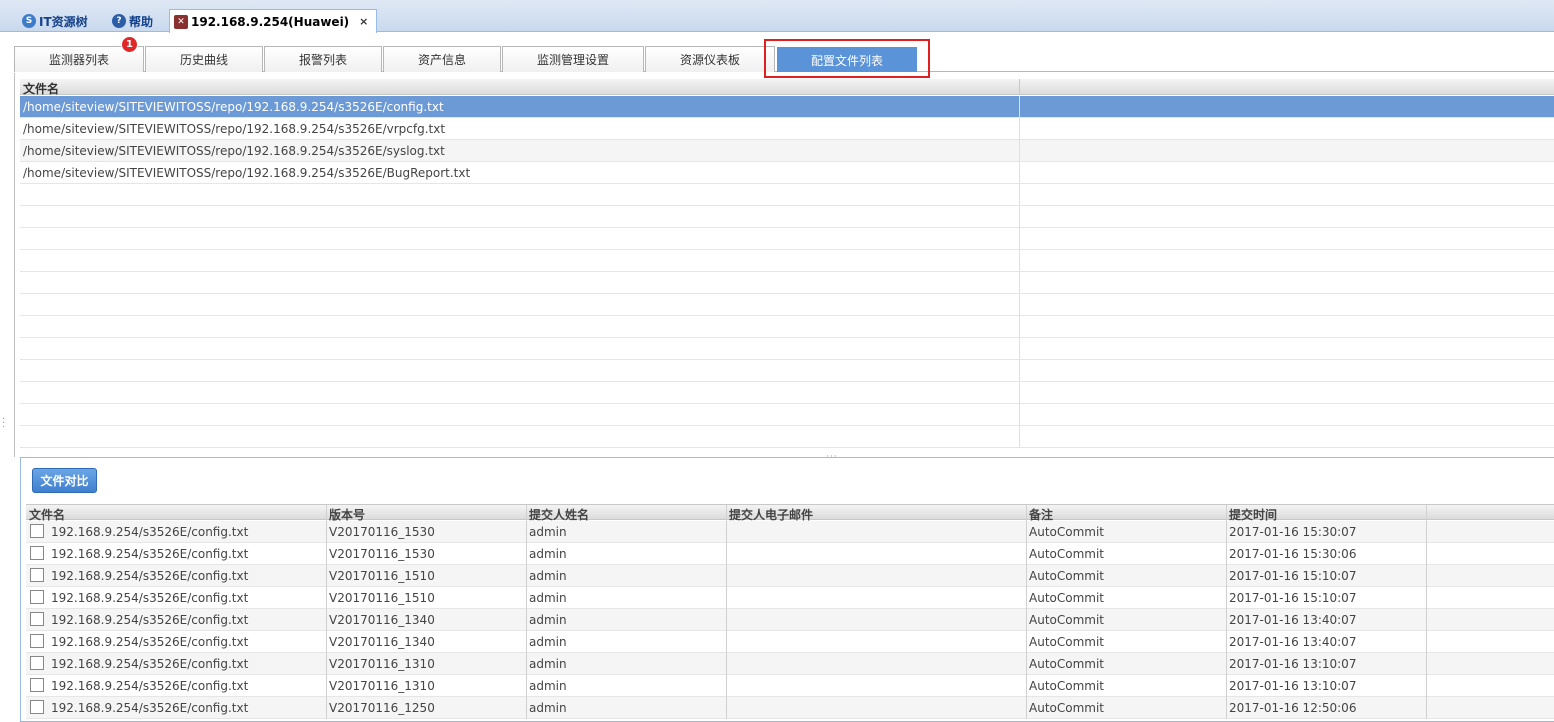 The height and width of the screenshot is (722, 1554). Describe the element at coordinates (1293, 554) in the screenshot. I see `cell-submit-time: 2017-01-16 15:30:06` at that location.